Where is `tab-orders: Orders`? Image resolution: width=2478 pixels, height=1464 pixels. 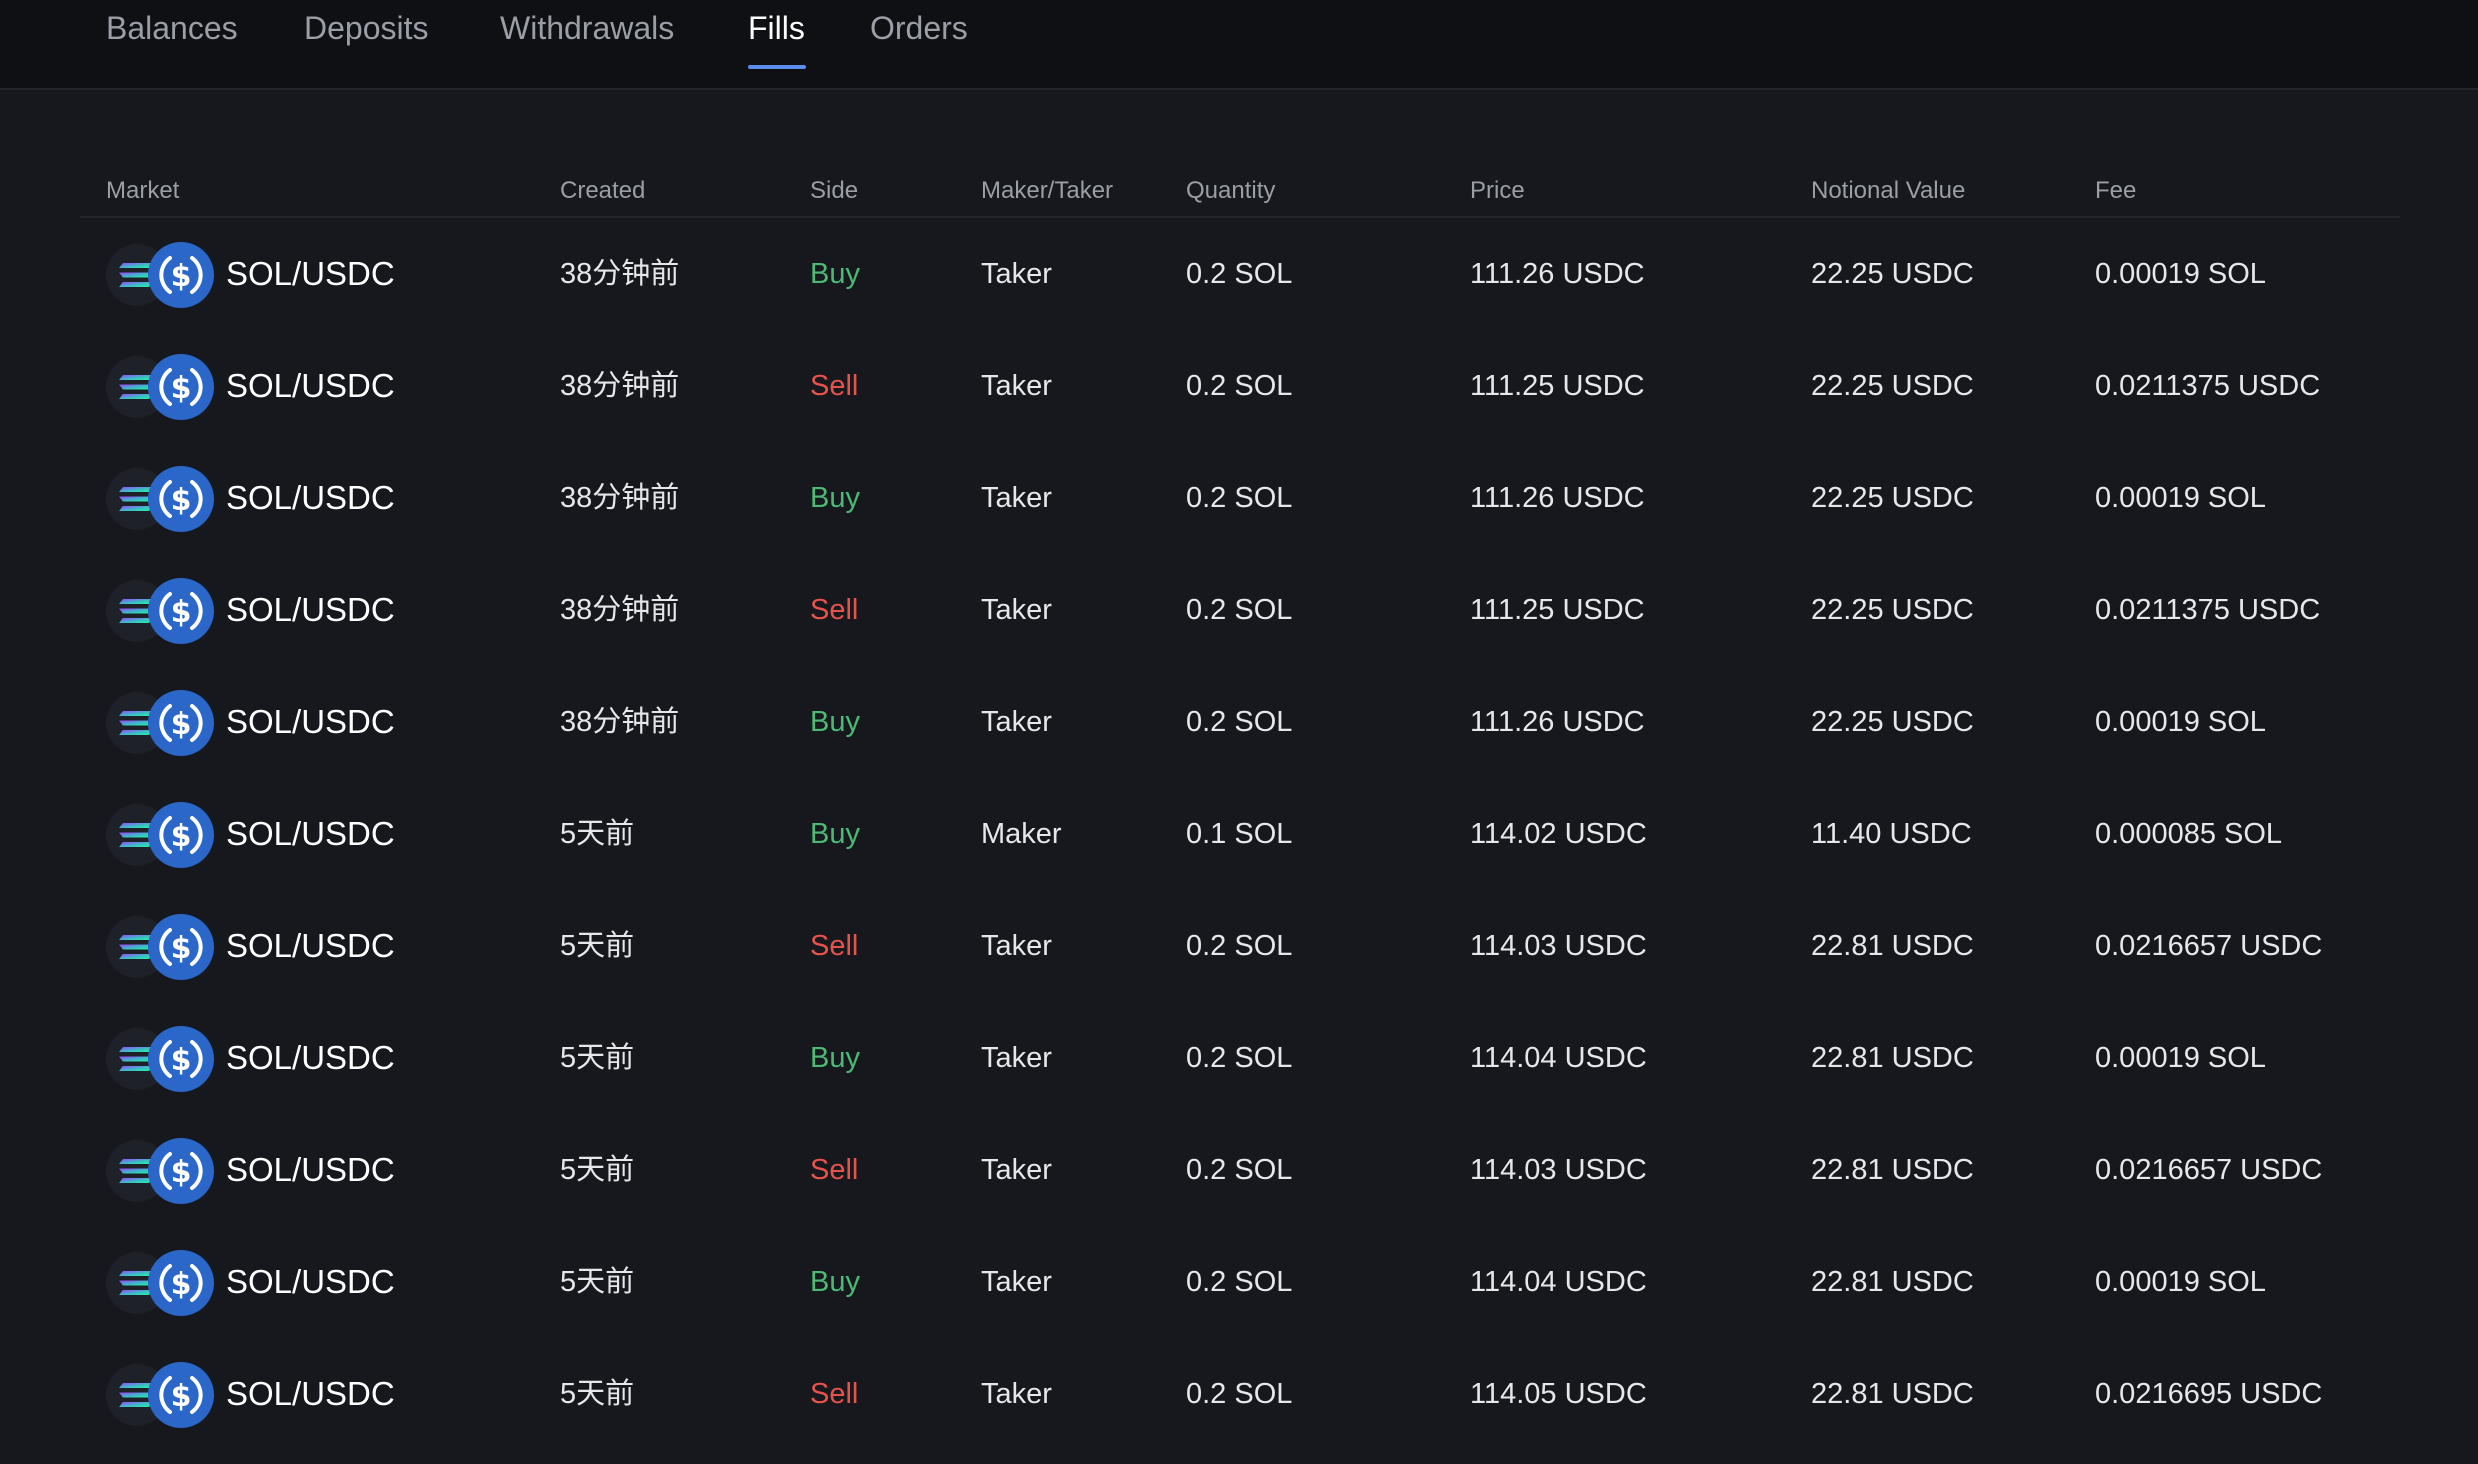
tab-orders: Orders is located at coordinates (919, 28).